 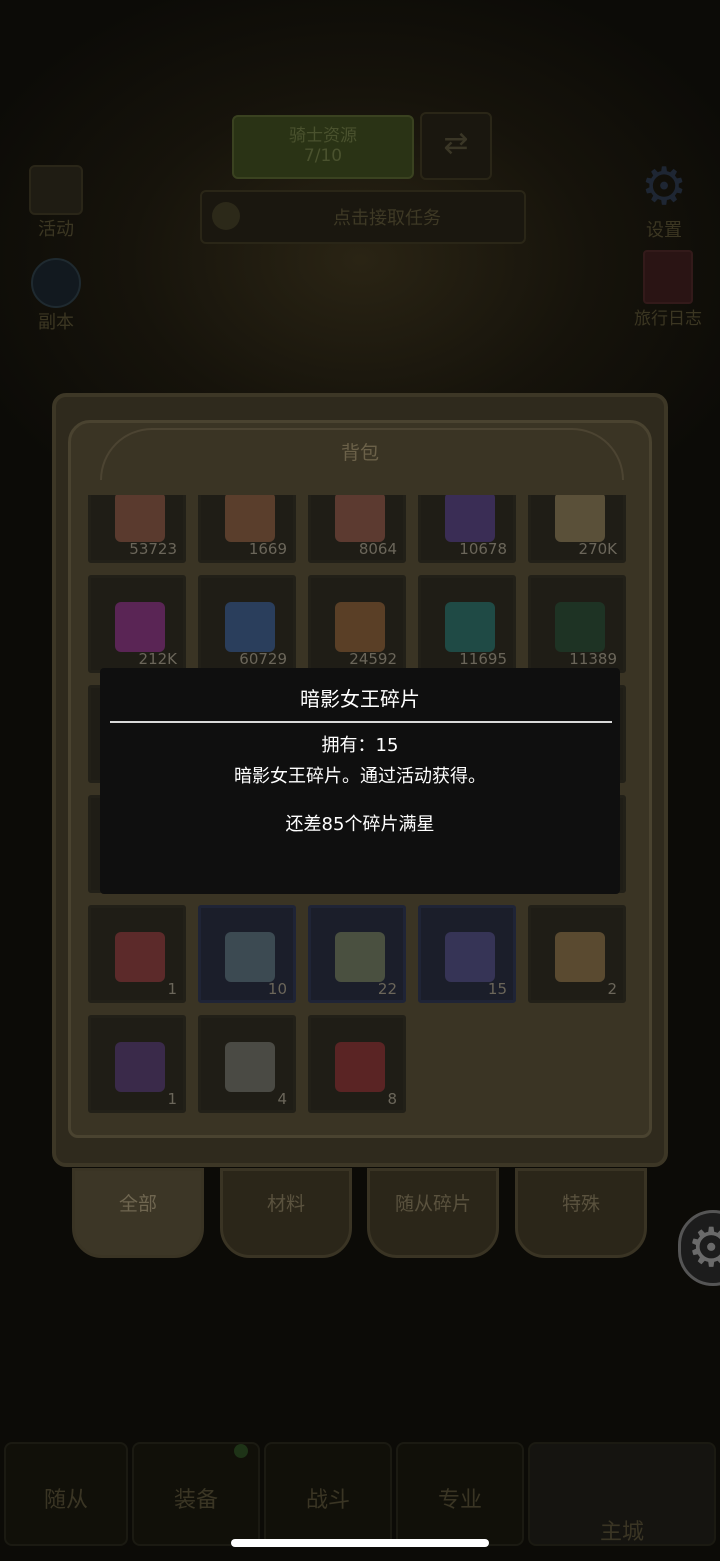 I want to click on item-slot: 212K, so click(x=137, y=624).